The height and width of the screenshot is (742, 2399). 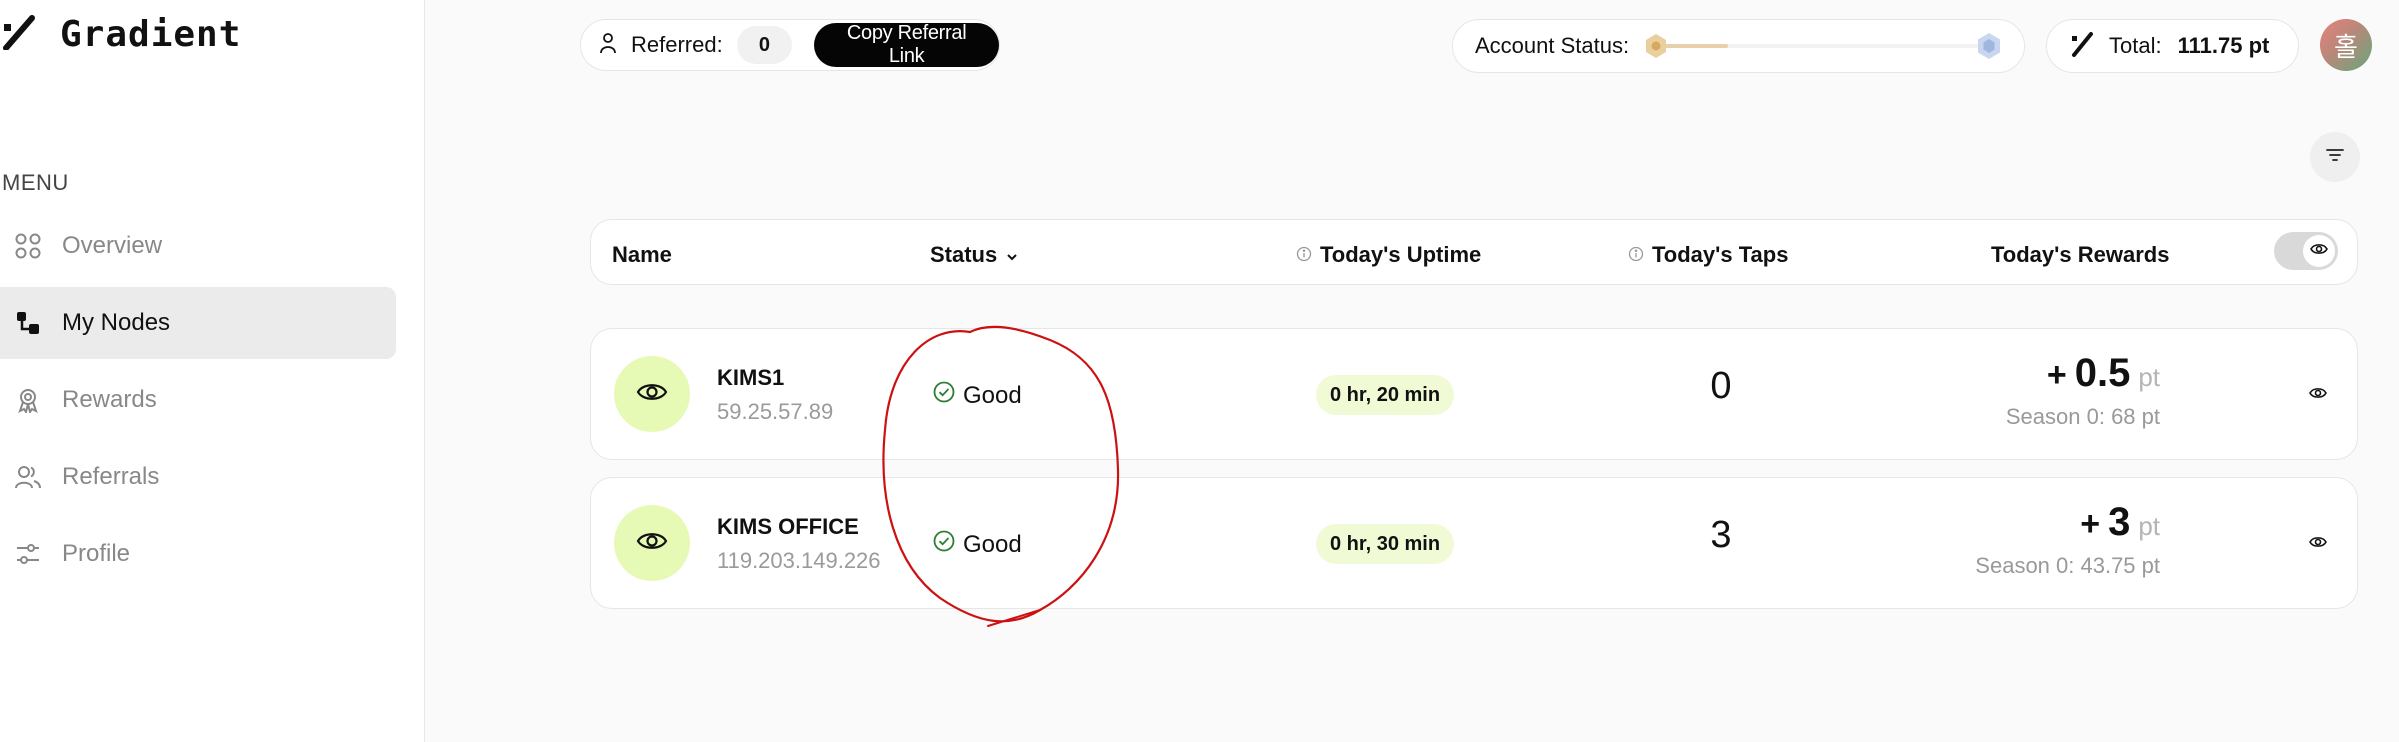 What do you see at coordinates (1656, 48) in the screenshot?
I see `bronze-badge-icon` at bounding box center [1656, 48].